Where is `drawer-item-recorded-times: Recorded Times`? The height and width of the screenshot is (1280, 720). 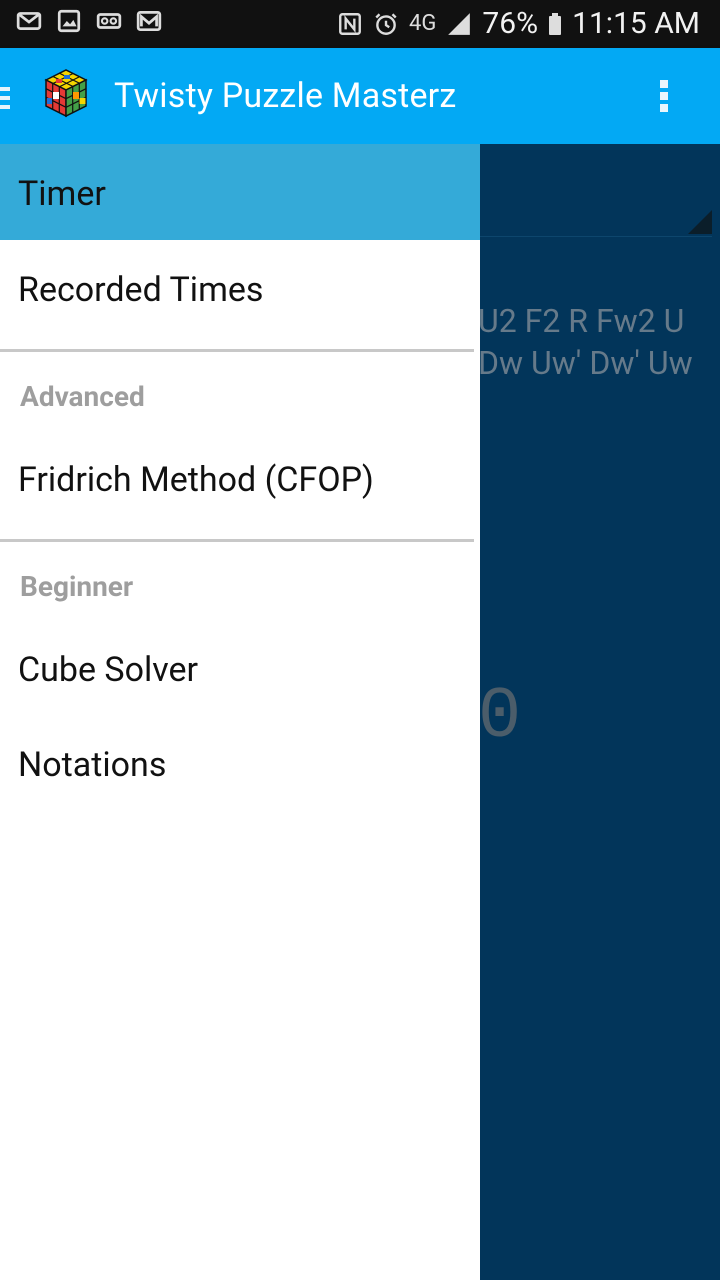
drawer-item-recorded-times: Recorded Times is located at coordinates (240, 288).